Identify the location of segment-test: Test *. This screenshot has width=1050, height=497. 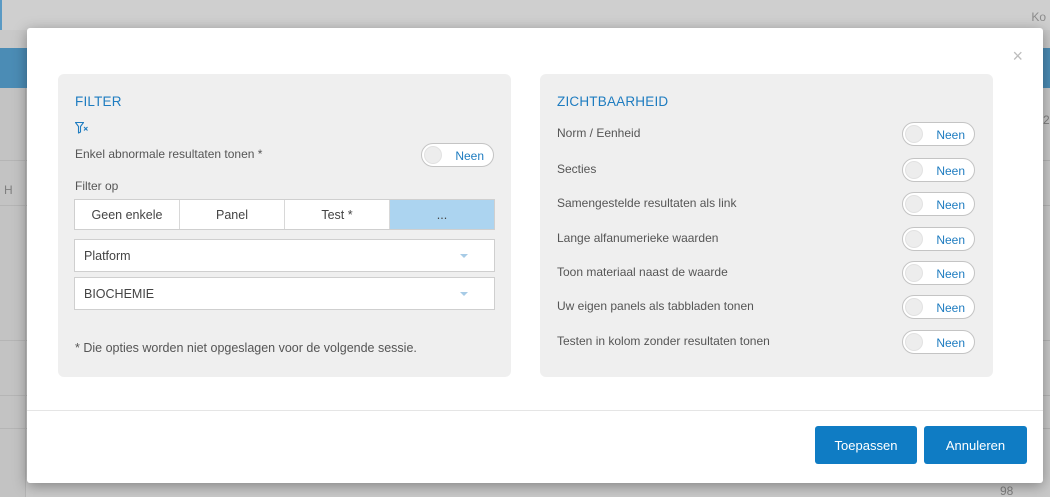
(337, 214).